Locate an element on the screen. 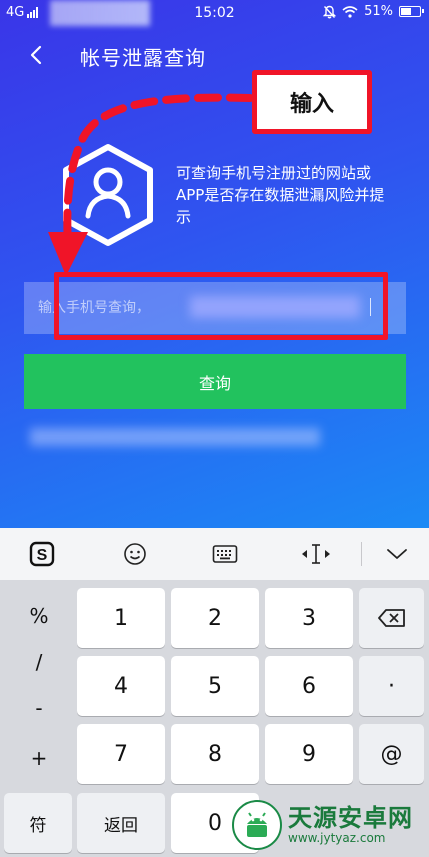 Image resolution: width=429 pixels, height=857 pixels. collapse-keyboard-button is located at coordinates (397, 554).